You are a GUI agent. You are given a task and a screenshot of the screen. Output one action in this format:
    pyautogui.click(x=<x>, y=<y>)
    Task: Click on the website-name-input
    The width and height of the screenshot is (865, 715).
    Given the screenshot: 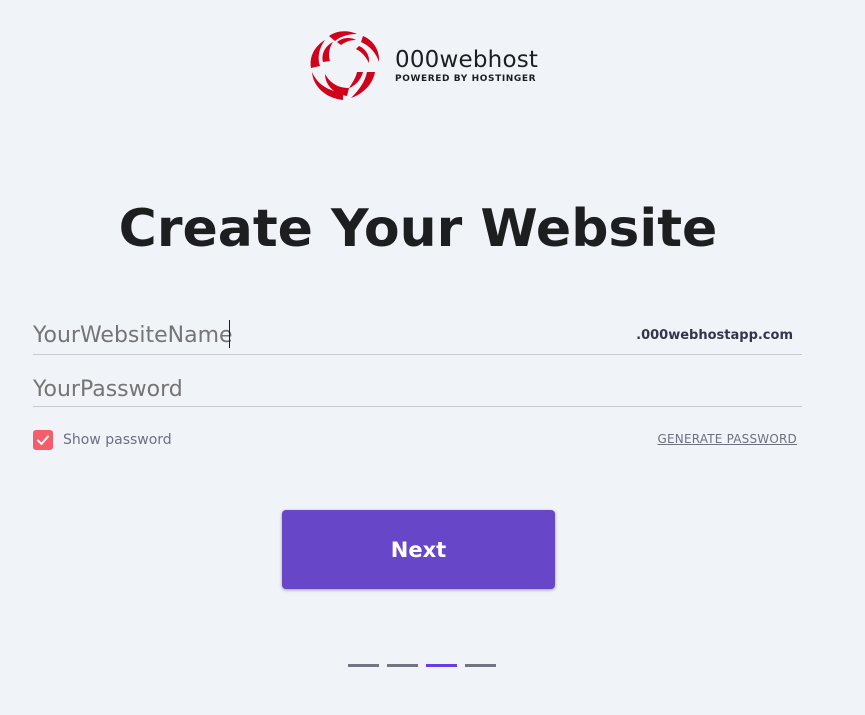 What is the action you would take?
    pyautogui.click(x=333, y=335)
    